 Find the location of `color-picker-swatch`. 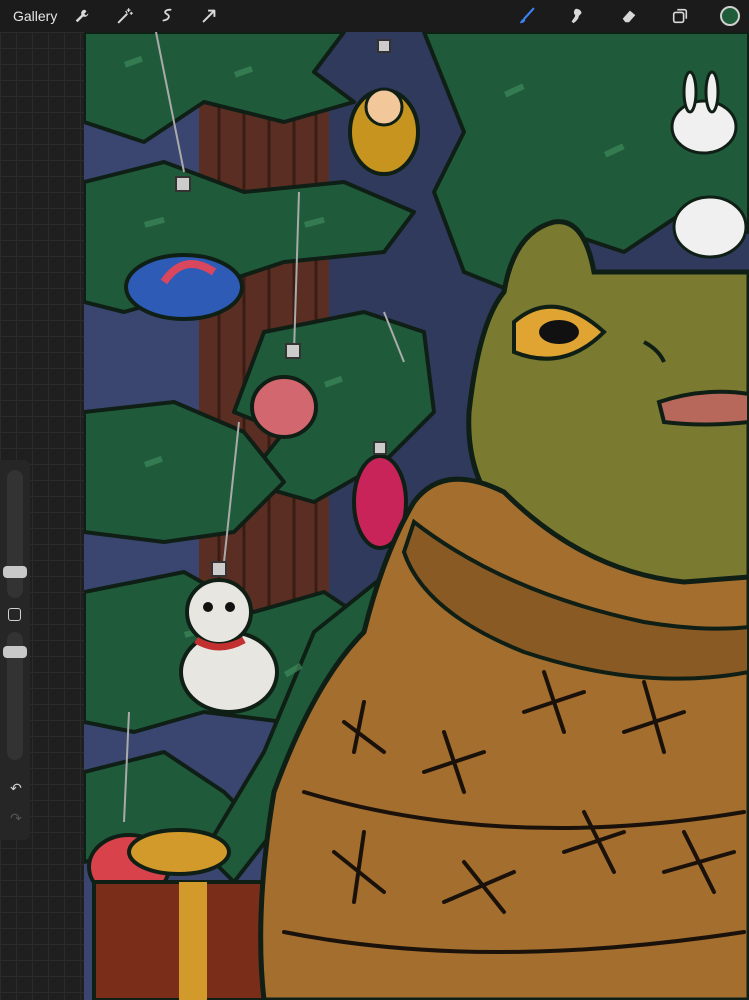

color-picker-swatch is located at coordinates (730, 16).